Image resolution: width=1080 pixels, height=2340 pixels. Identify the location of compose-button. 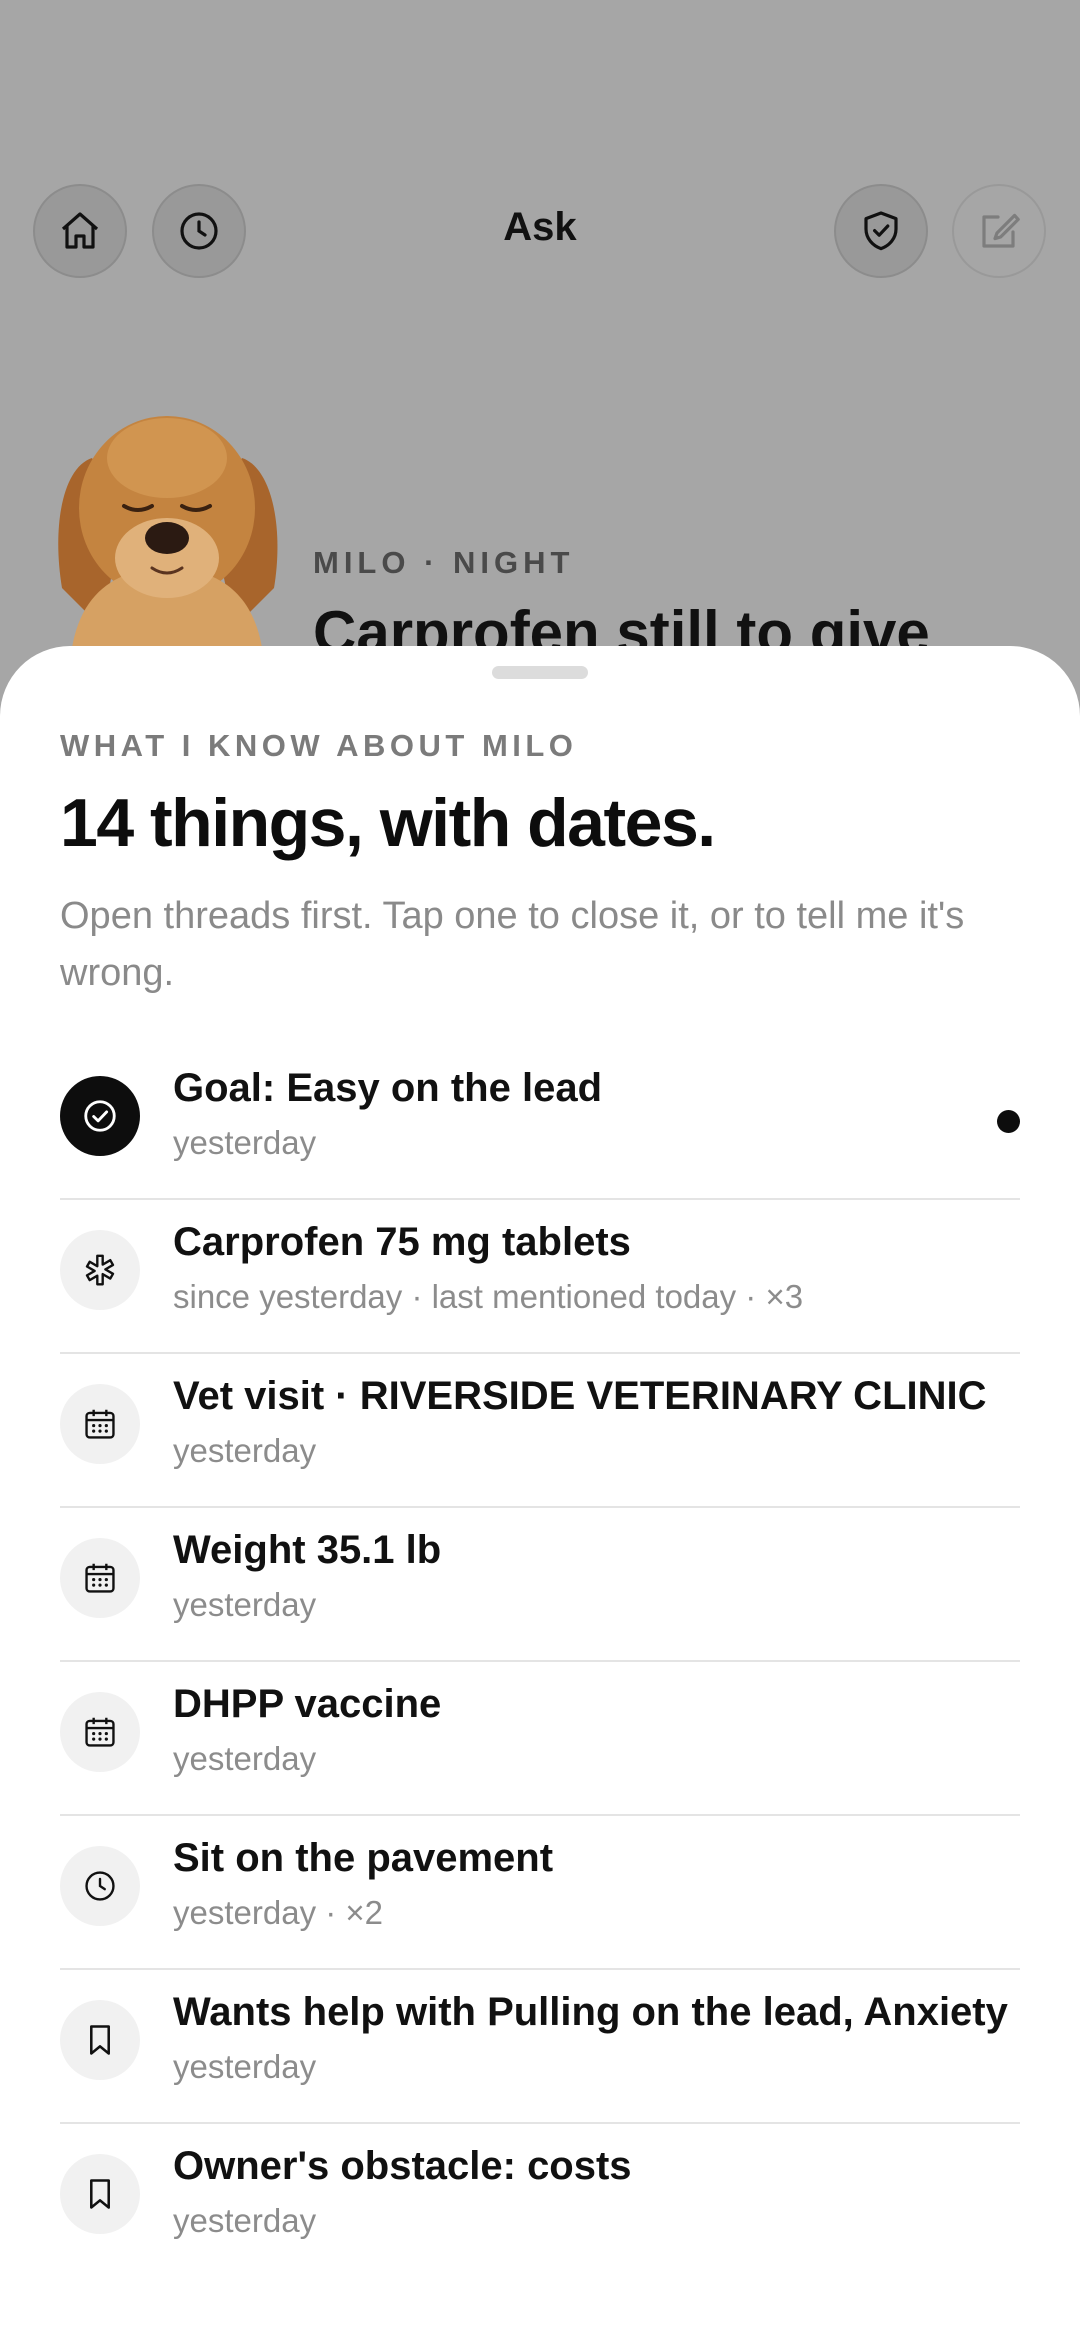
(999, 231).